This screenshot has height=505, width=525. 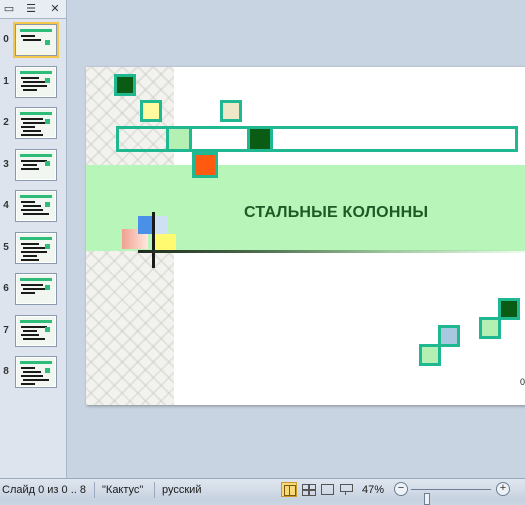 I want to click on decor-square-br-dark, so click(x=509, y=309).